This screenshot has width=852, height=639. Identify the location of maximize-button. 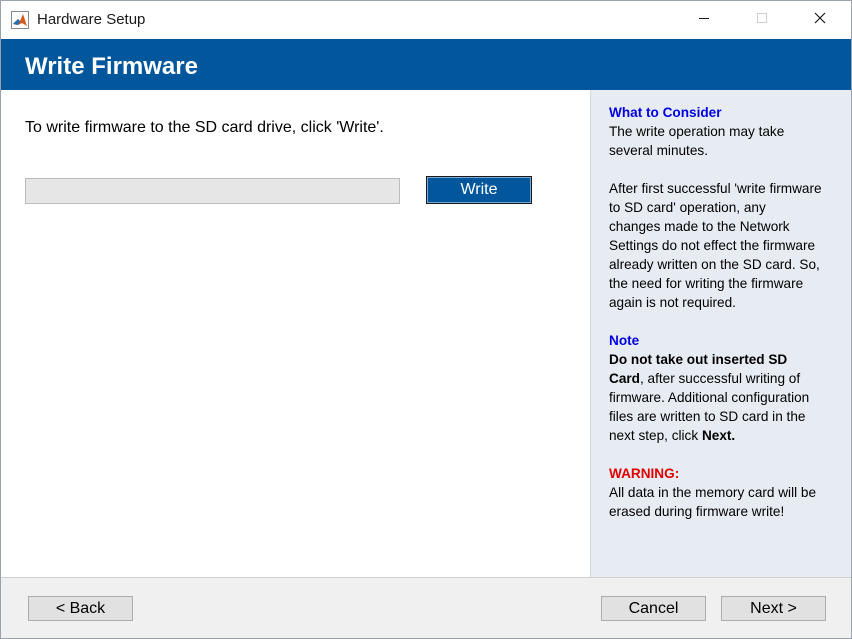
(762, 20).